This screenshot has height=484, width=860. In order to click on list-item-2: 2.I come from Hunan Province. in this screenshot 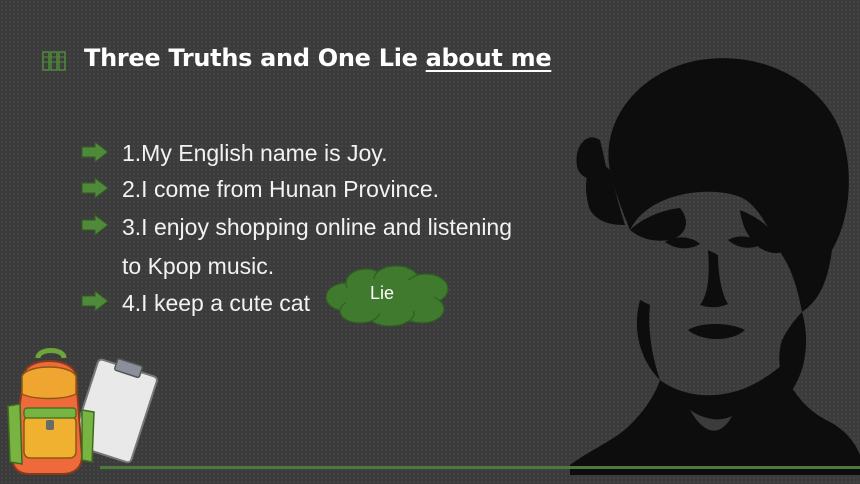, I will do `click(281, 189)`.